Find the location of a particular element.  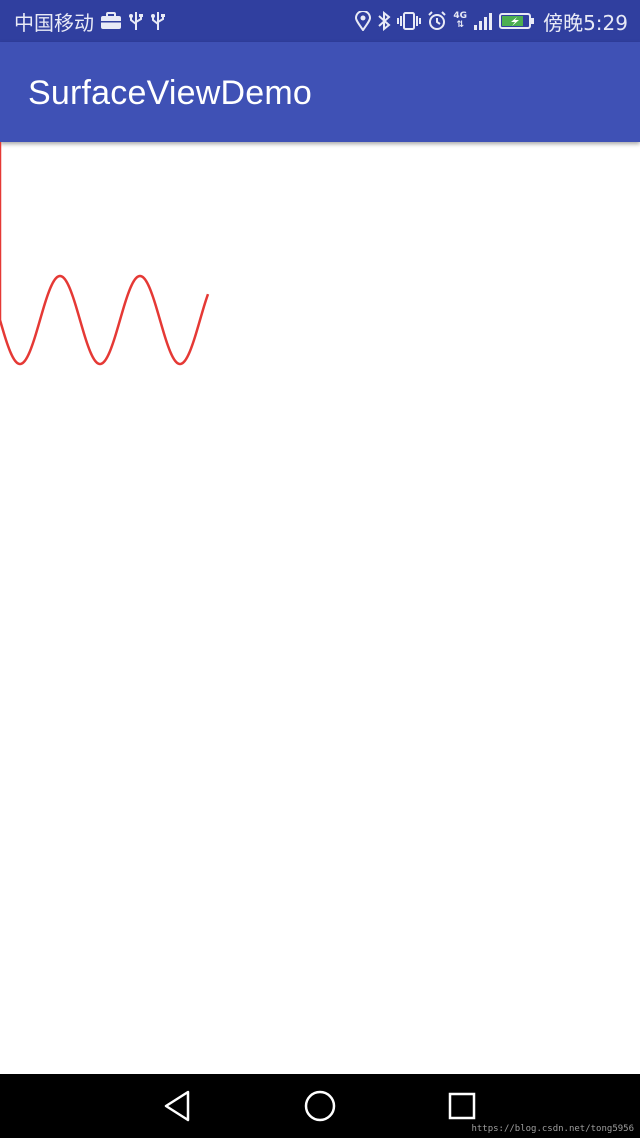

home-button is located at coordinates (320, 1106).